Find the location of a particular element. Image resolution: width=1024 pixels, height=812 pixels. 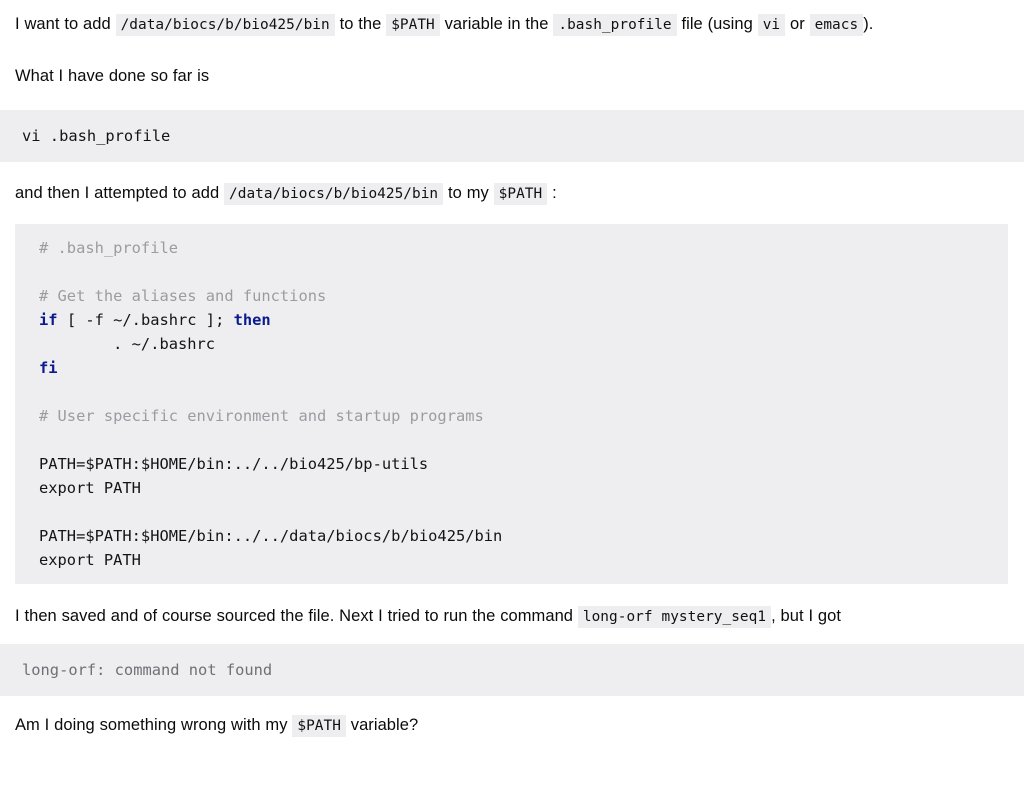

code-block-vi-command: vi .bash_profile is located at coordinates (512, 136).